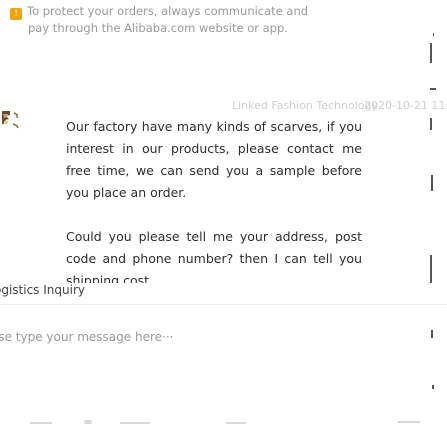 This screenshot has height=436, width=447. Describe the element at coordinates (305, 105) in the screenshot. I see `sender-name: Linked Fashion Technology` at that location.